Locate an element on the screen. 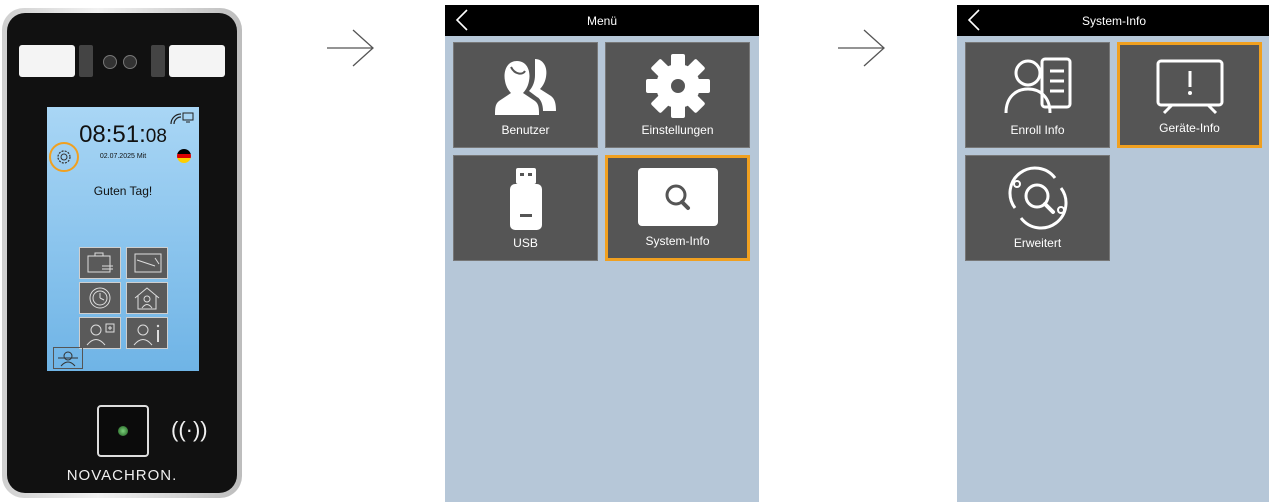  tile-geraete-info: Geräte-Info is located at coordinates (1189, 95).